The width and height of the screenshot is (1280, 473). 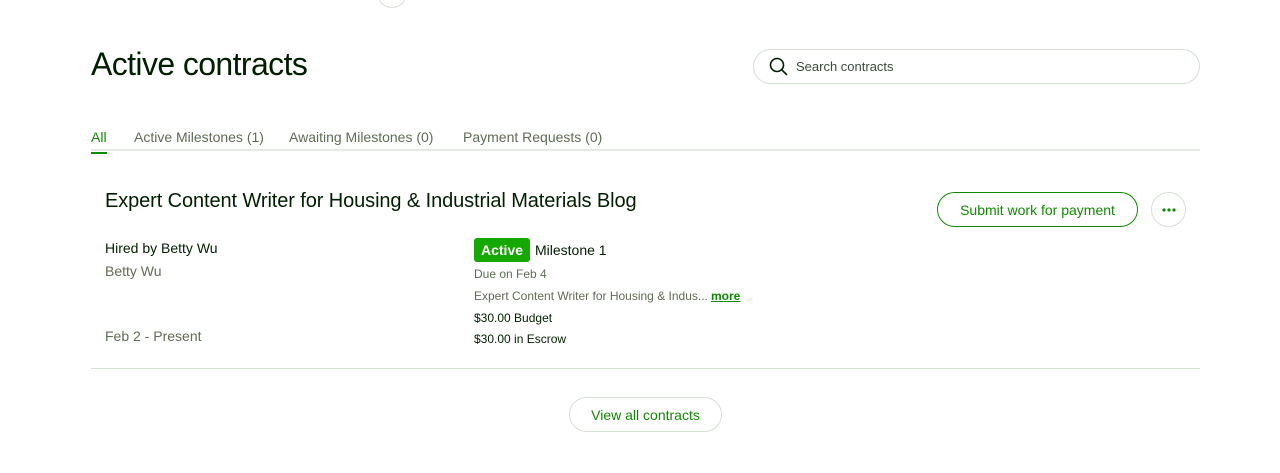 What do you see at coordinates (161, 248) in the screenshot?
I see `hired-by-label: Hired by Betty Wu` at bounding box center [161, 248].